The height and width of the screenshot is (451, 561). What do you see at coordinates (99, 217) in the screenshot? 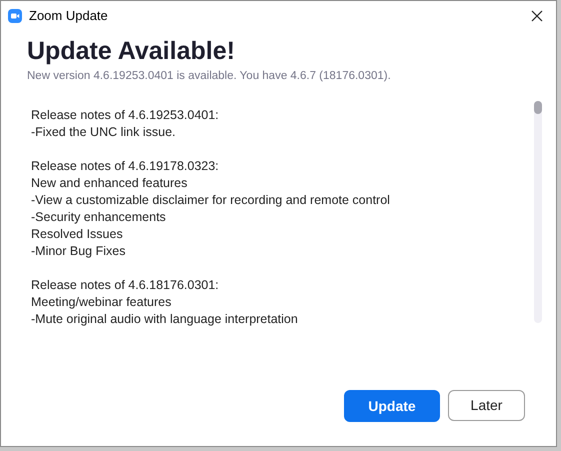
I see `release-note-line: -Security enhancements` at bounding box center [99, 217].